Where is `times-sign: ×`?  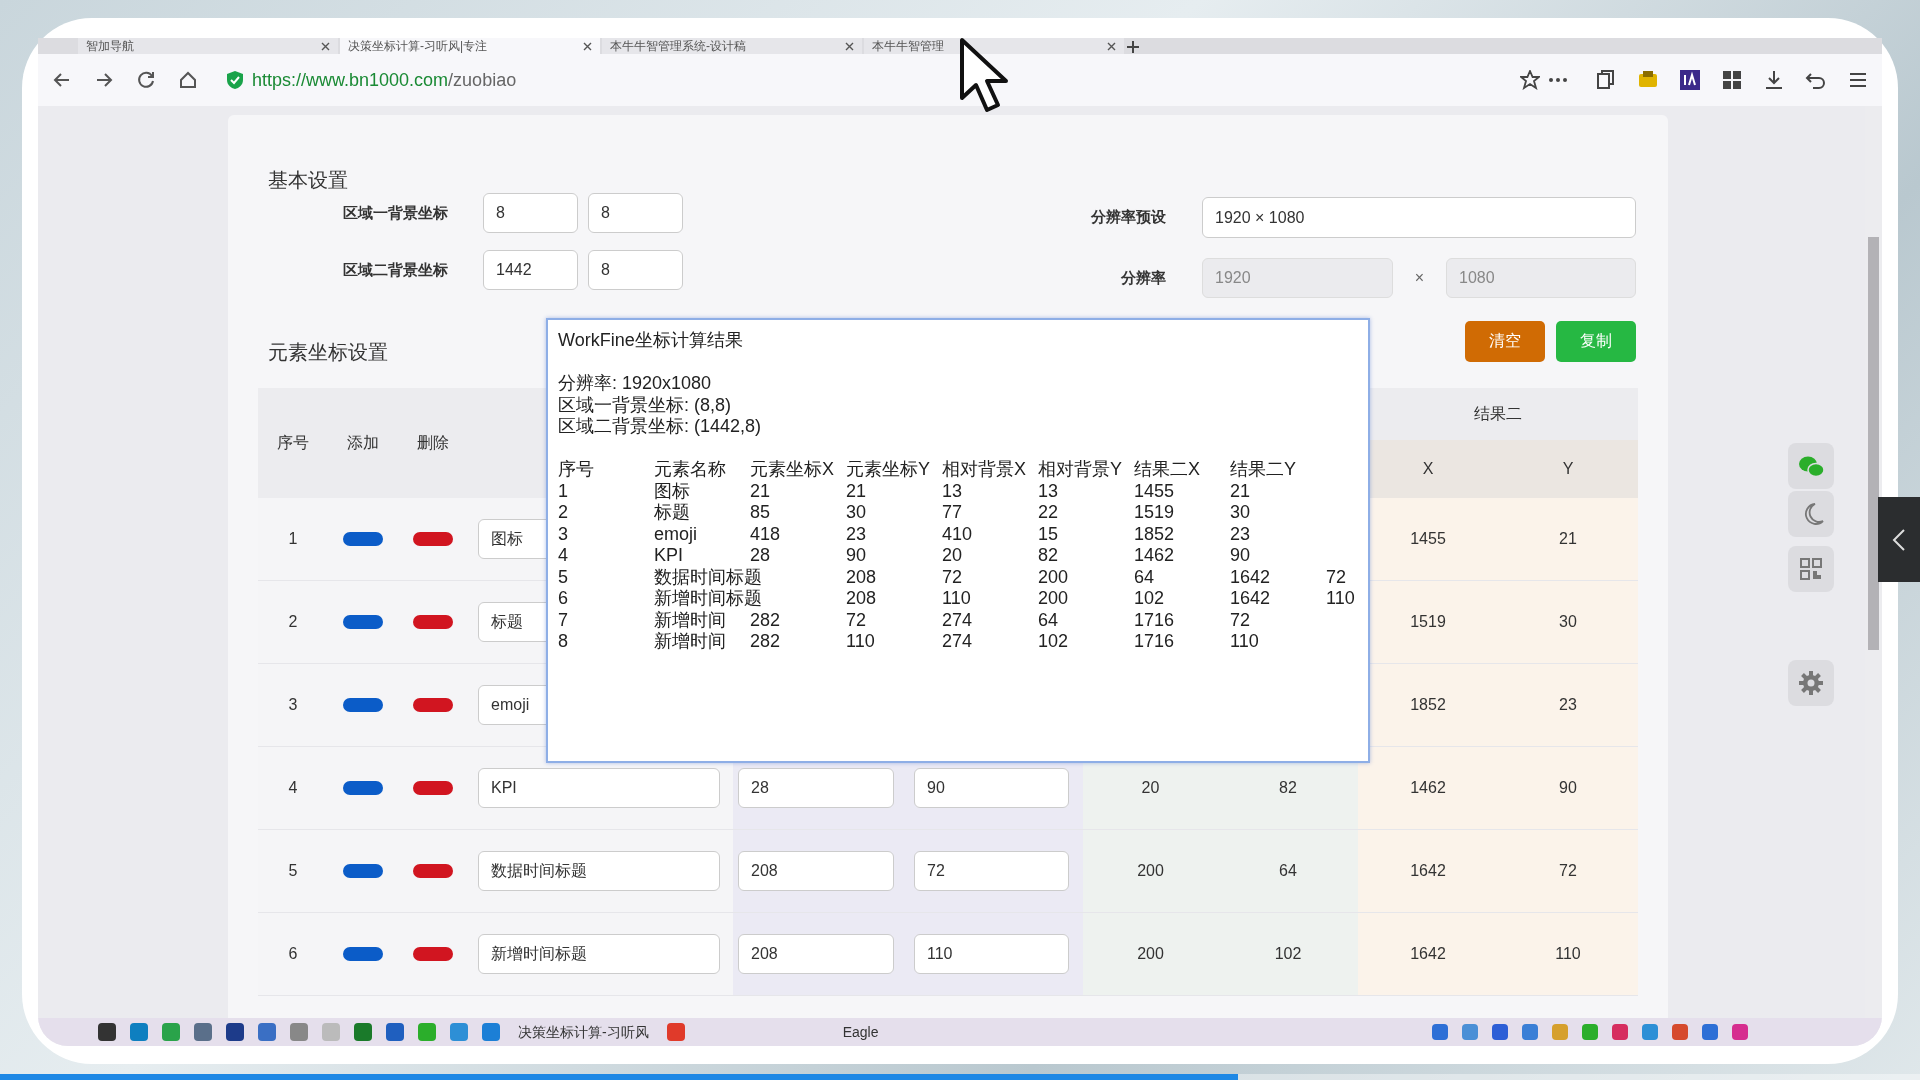 times-sign: × is located at coordinates (1419, 278).